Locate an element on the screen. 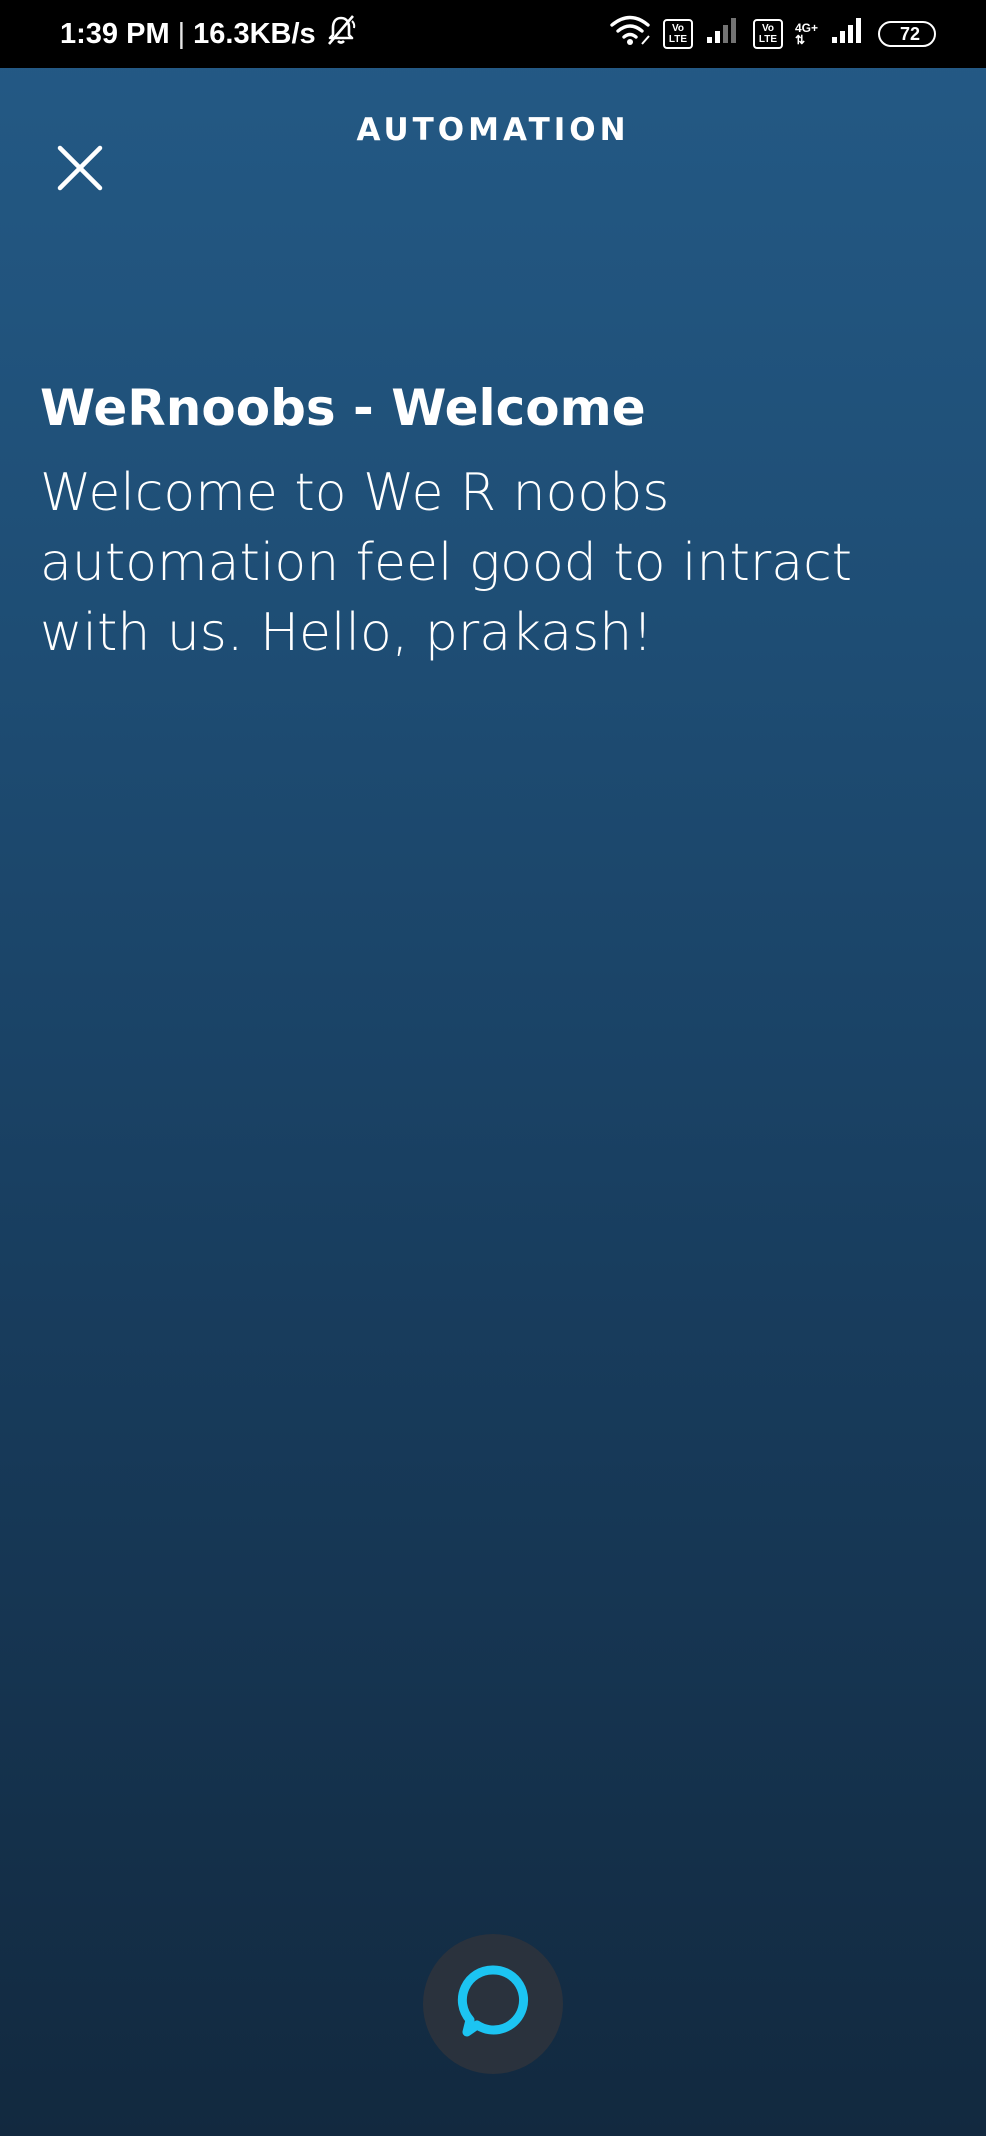 This screenshot has height=2136, width=986. volte-badge-sim2: Vo LTE is located at coordinates (767, 34).